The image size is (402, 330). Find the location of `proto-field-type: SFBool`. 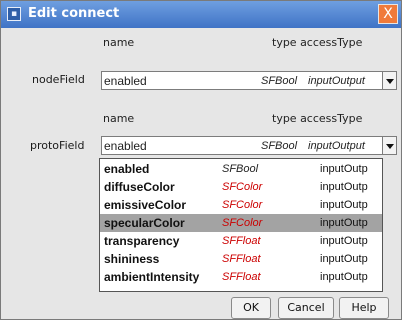

proto-field-type: SFBool is located at coordinates (279, 146).